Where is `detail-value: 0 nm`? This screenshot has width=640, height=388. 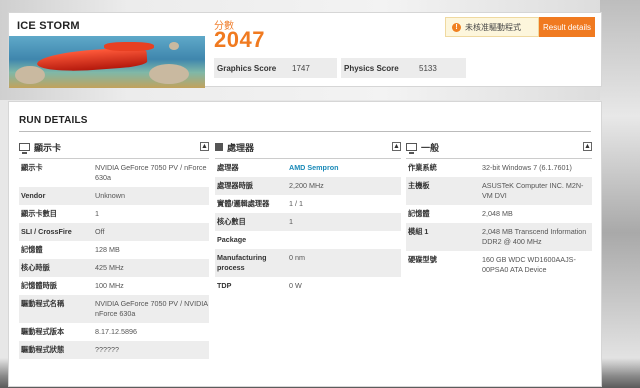 detail-value: 0 nm is located at coordinates (297, 257).